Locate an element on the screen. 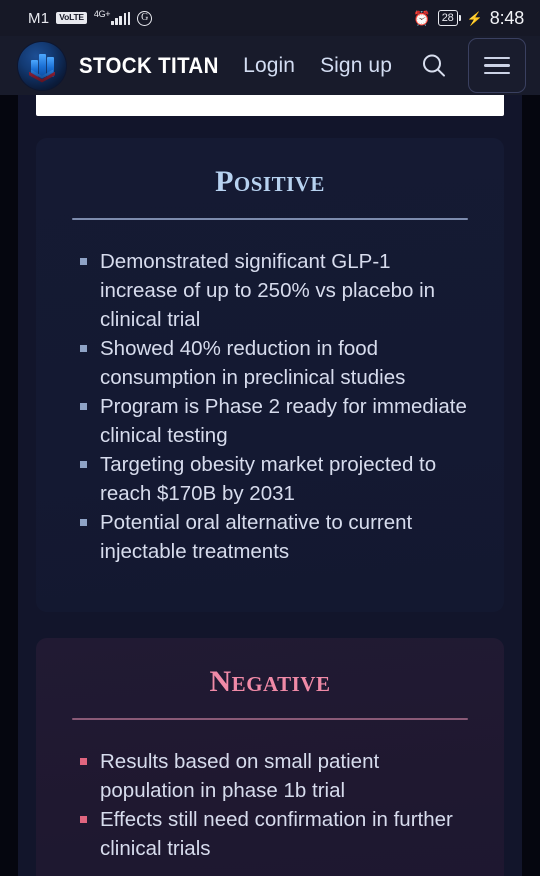 The height and width of the screenshot is (876, 540). negative-card-title: Negative is located at coordinates (270, 681).